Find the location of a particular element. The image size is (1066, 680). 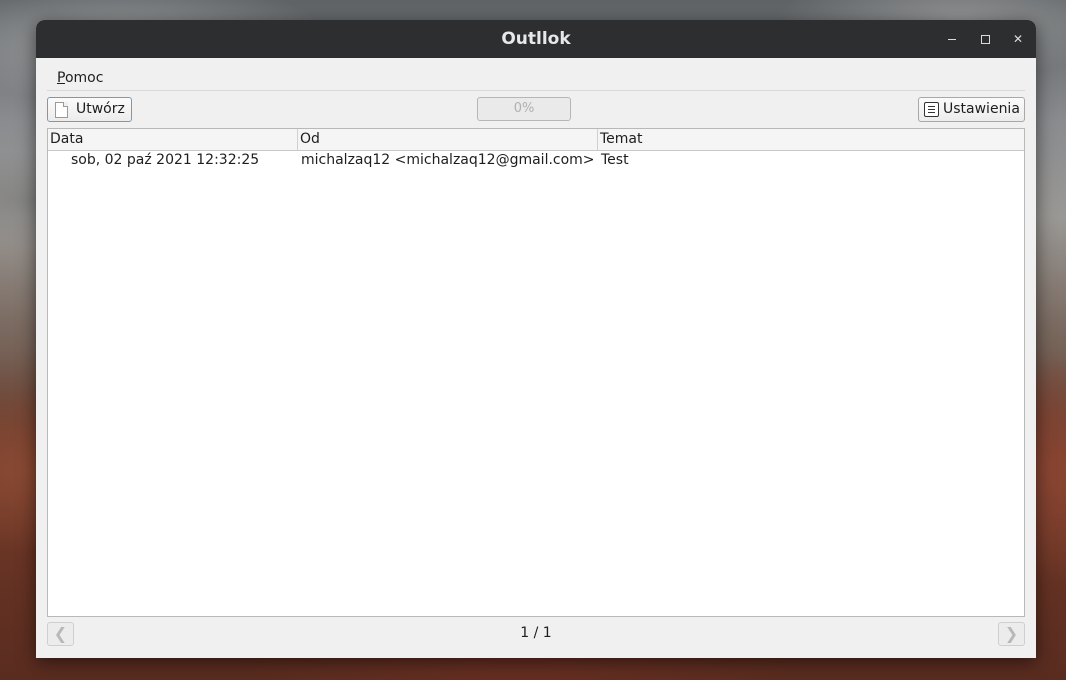

maximize-button is located at coordinates (985, 39).